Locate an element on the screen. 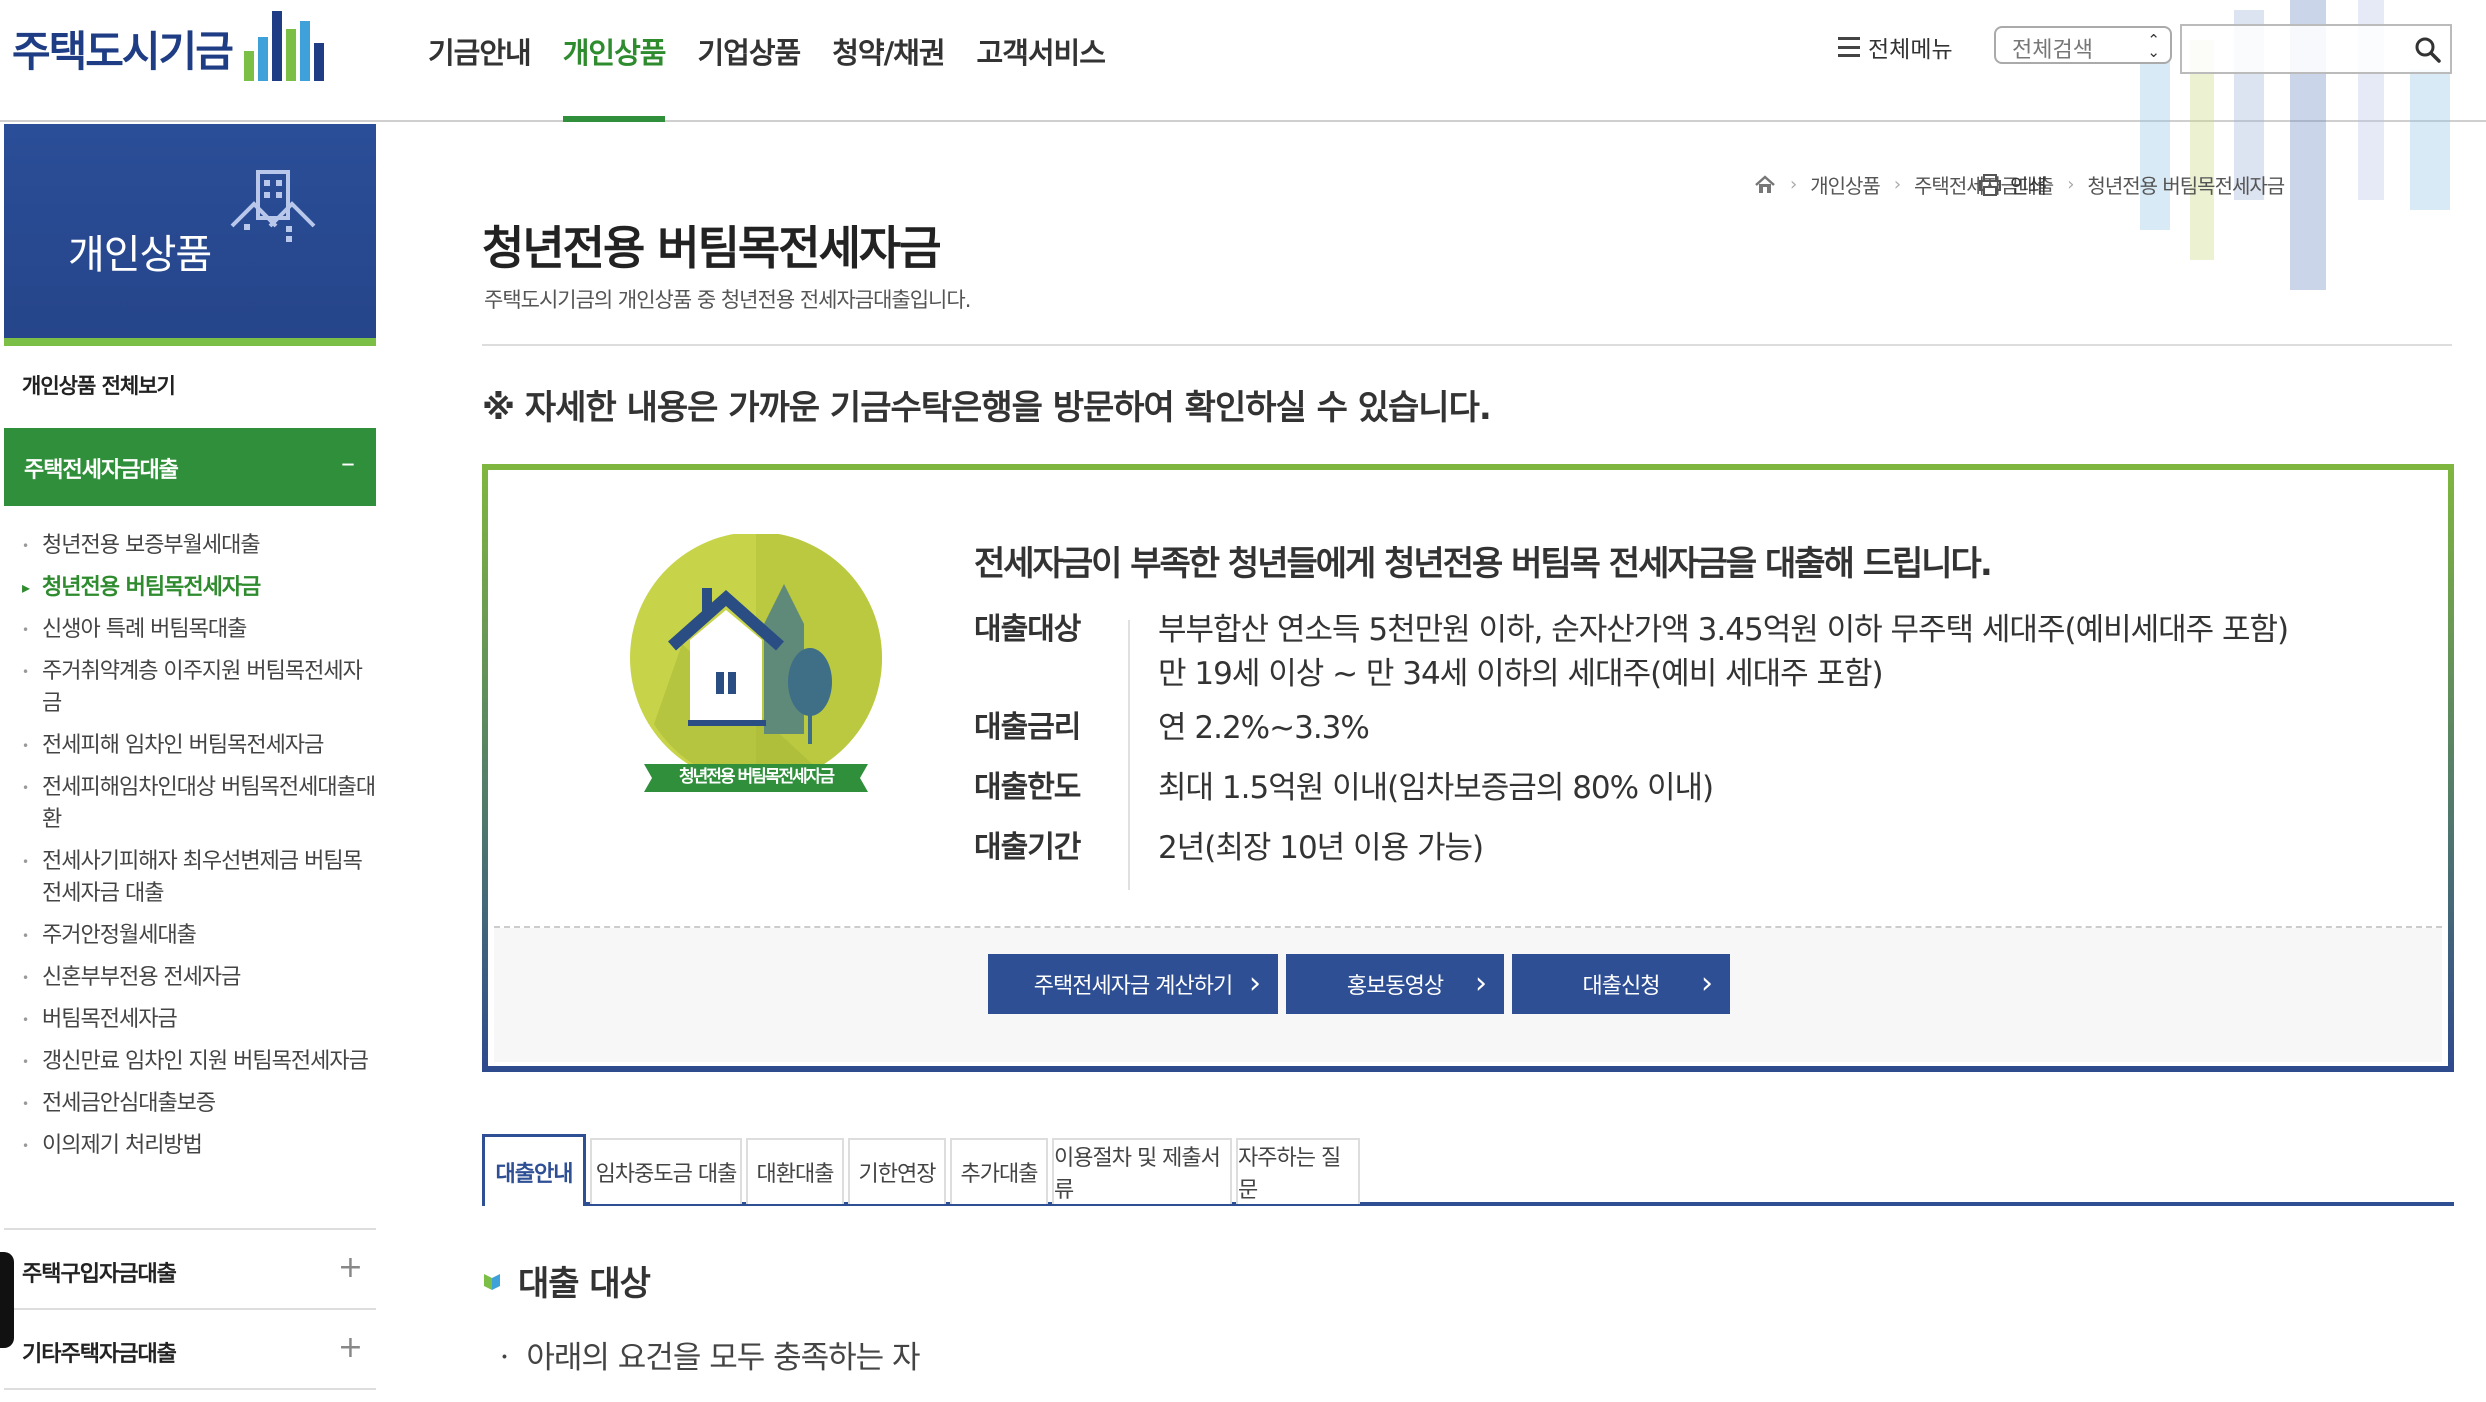 This screenshot has height=1402, width=2486. section-title: 대출 대상 is located at coordinates (584, 1284).